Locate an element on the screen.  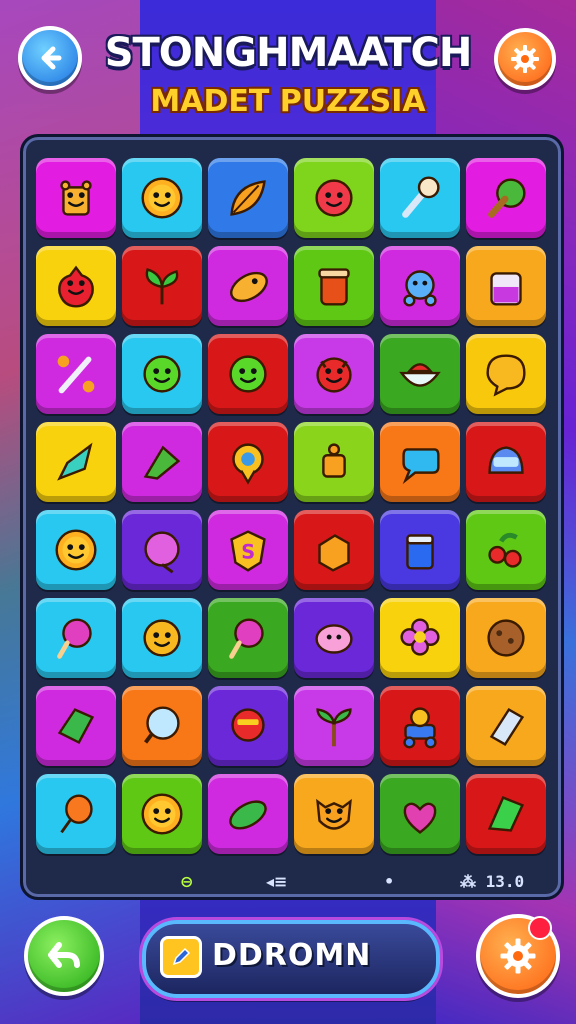
robot-car-icon is located at coordinates (420, 728).